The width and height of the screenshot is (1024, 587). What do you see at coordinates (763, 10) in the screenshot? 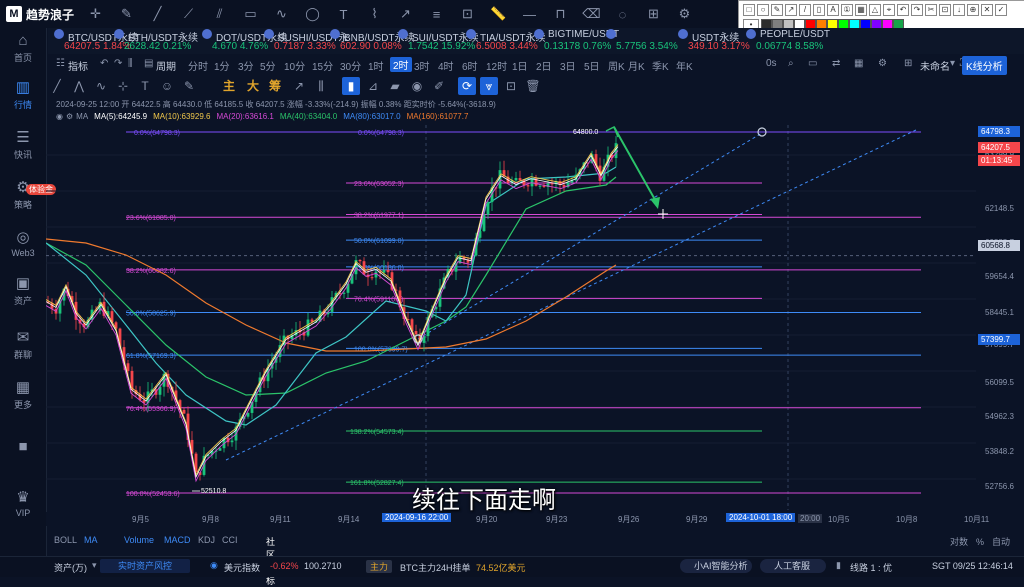
I see `palette-circle-icon: ○` at bounding box center [763, 10].